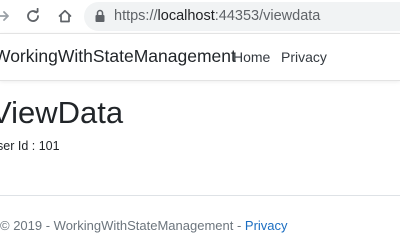 The width and height of the screenshot is (400, 250). I want to click on home-icon, so click(65, 16).